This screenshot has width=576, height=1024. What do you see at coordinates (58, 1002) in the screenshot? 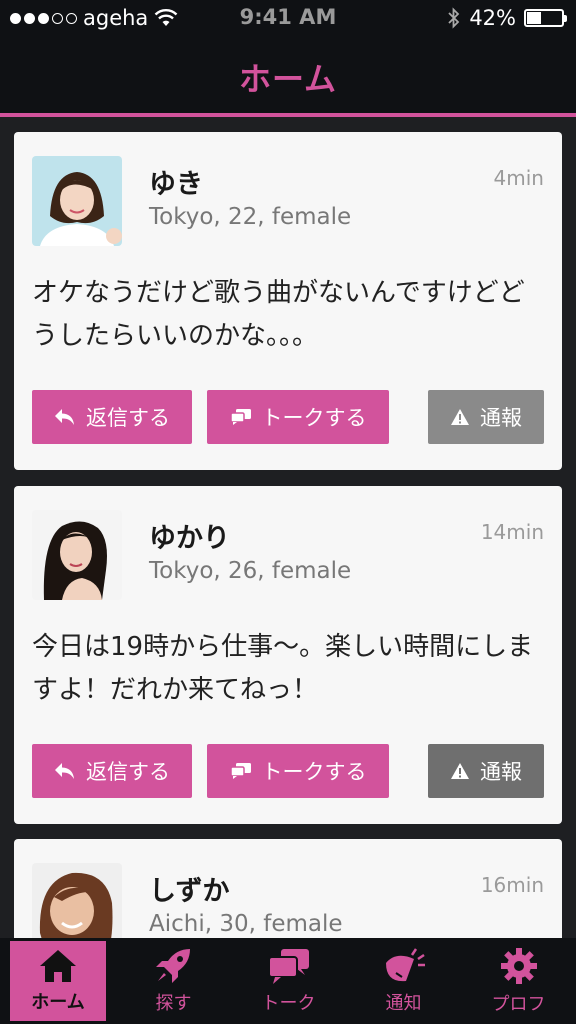
I see `tab-home-label: ホーム` at bounding box center [58, 1002].